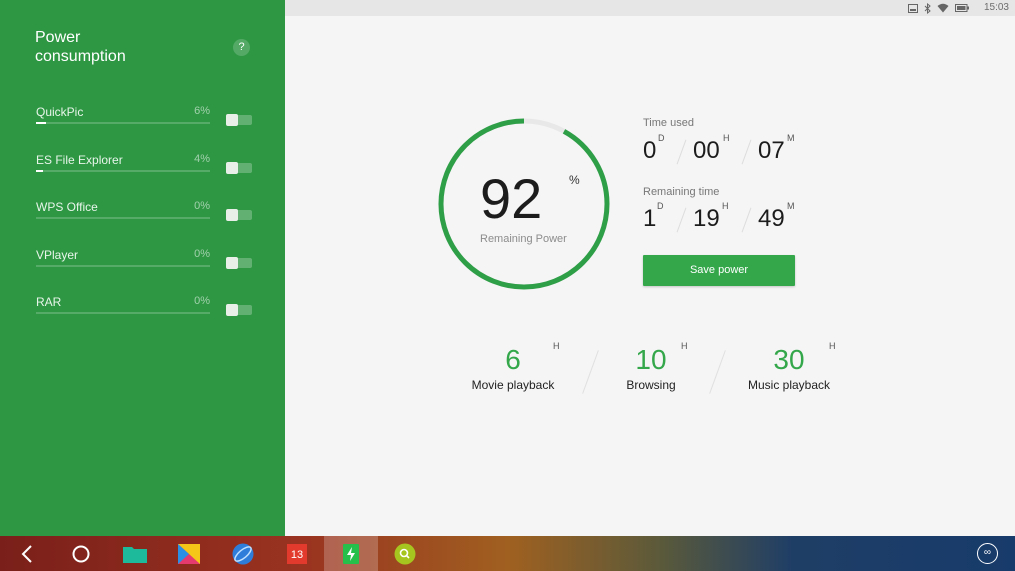  I want to click on remaining-power-label: Remaining Power, so click(523, 239).